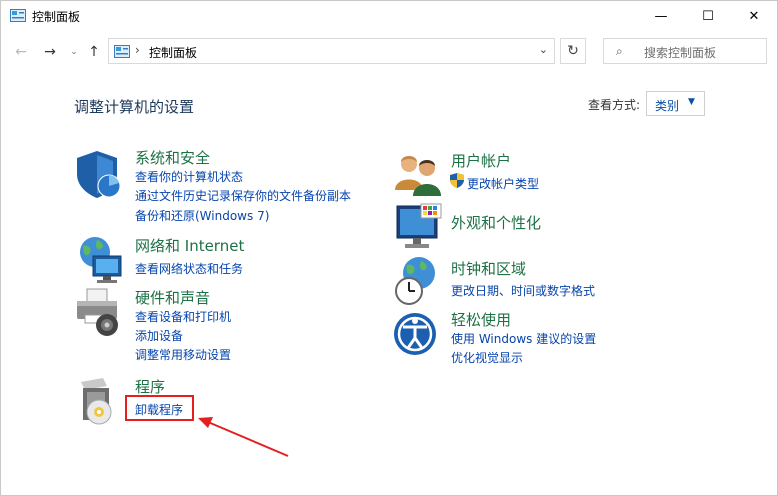 This screenshot has width=778, height=496. What do you see at coordinates (189, 176) in the screenshot?
I see `link-view-computer-status: 查看你的计算机状态` at bounding box center [189, 176].